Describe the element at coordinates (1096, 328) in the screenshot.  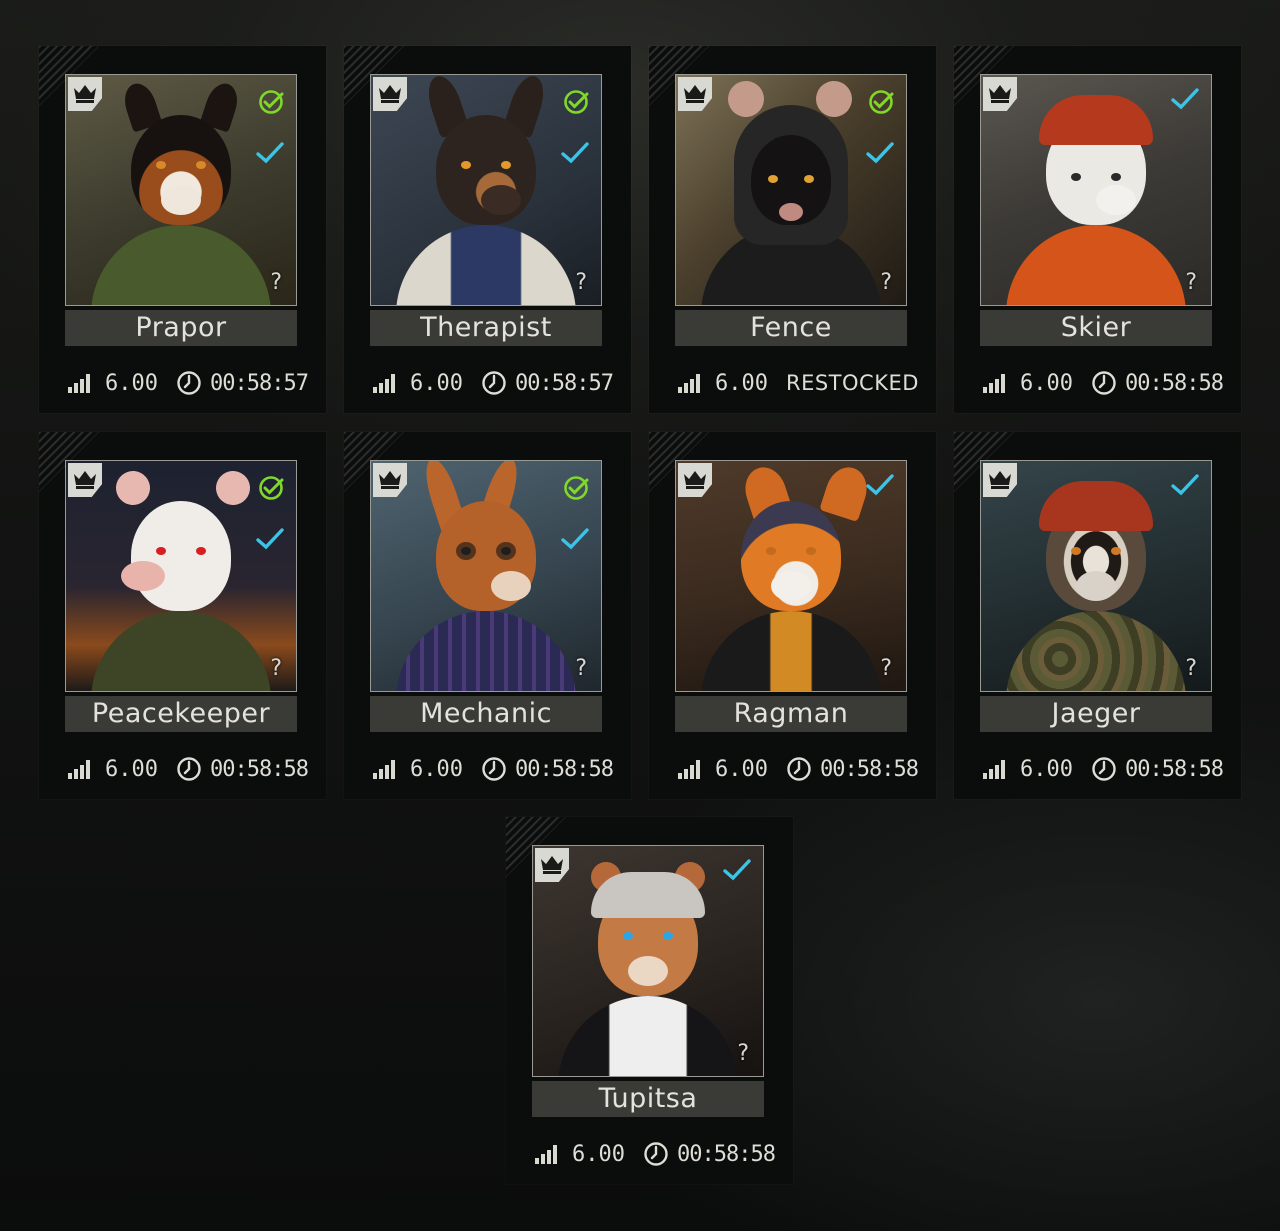
I see `trader-name: Skier` at that location.